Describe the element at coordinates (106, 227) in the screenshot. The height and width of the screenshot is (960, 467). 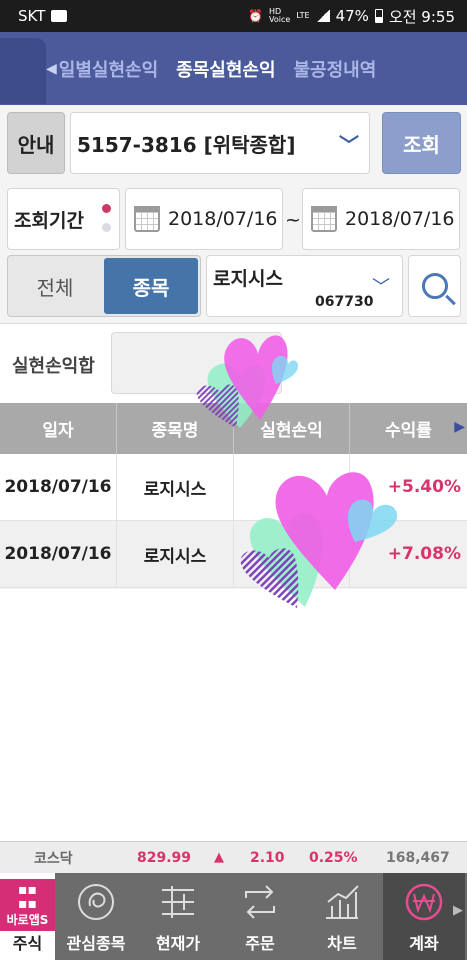
I see `dot-inactive` at that location.